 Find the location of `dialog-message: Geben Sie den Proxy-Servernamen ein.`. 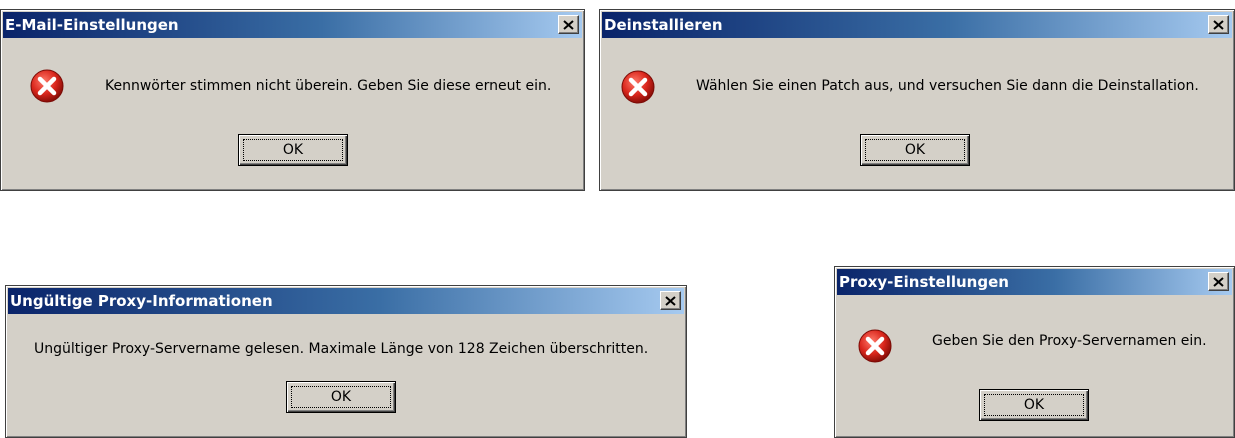

dialog-message: Geben Sie den Proxy-Servernamen ein. is located at coordinates (1069, 341).